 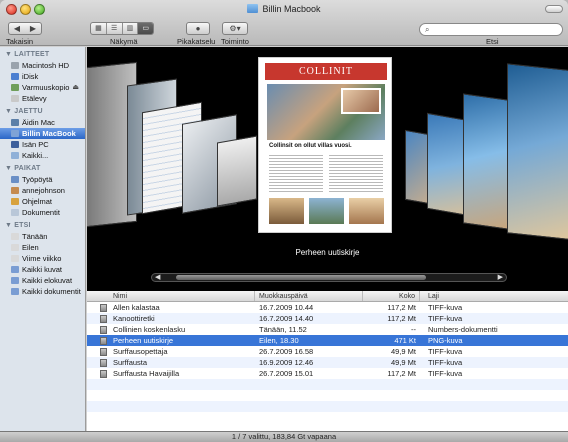 I want to click on sidebar-item-label: Työpöytä, so click(x=37, y=179).